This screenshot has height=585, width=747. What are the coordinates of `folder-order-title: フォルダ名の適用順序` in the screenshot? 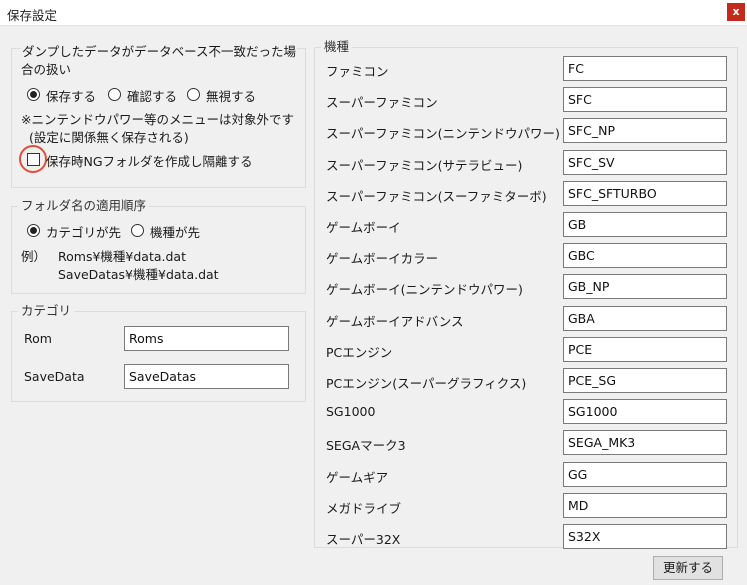 It's located at (84, 206).